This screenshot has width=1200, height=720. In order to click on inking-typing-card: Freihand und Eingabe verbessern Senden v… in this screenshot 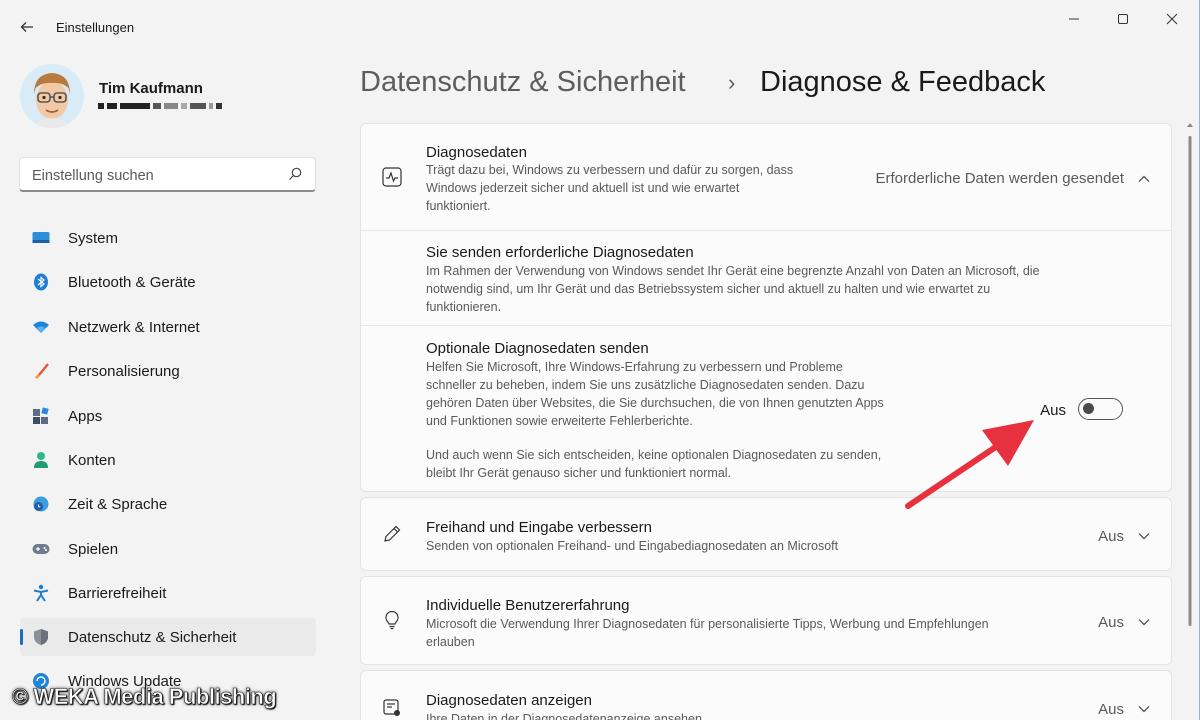, I will do `click(766, 534)`.